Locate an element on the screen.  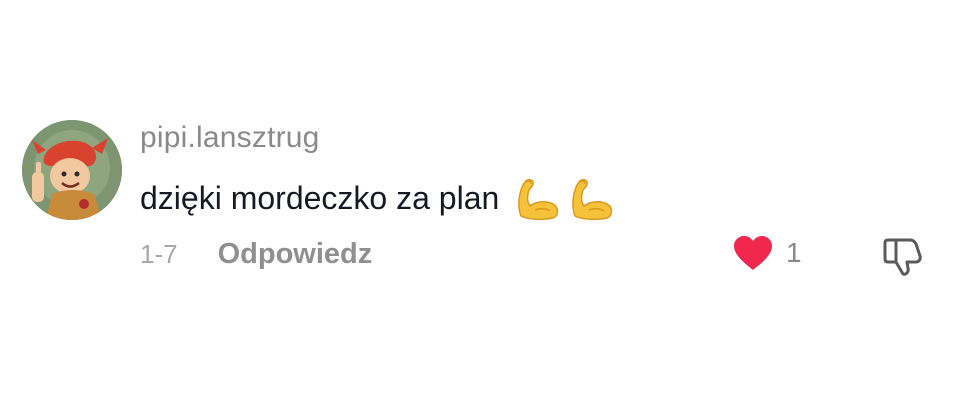
like-count: 1 is located at coordinates (794, 252).